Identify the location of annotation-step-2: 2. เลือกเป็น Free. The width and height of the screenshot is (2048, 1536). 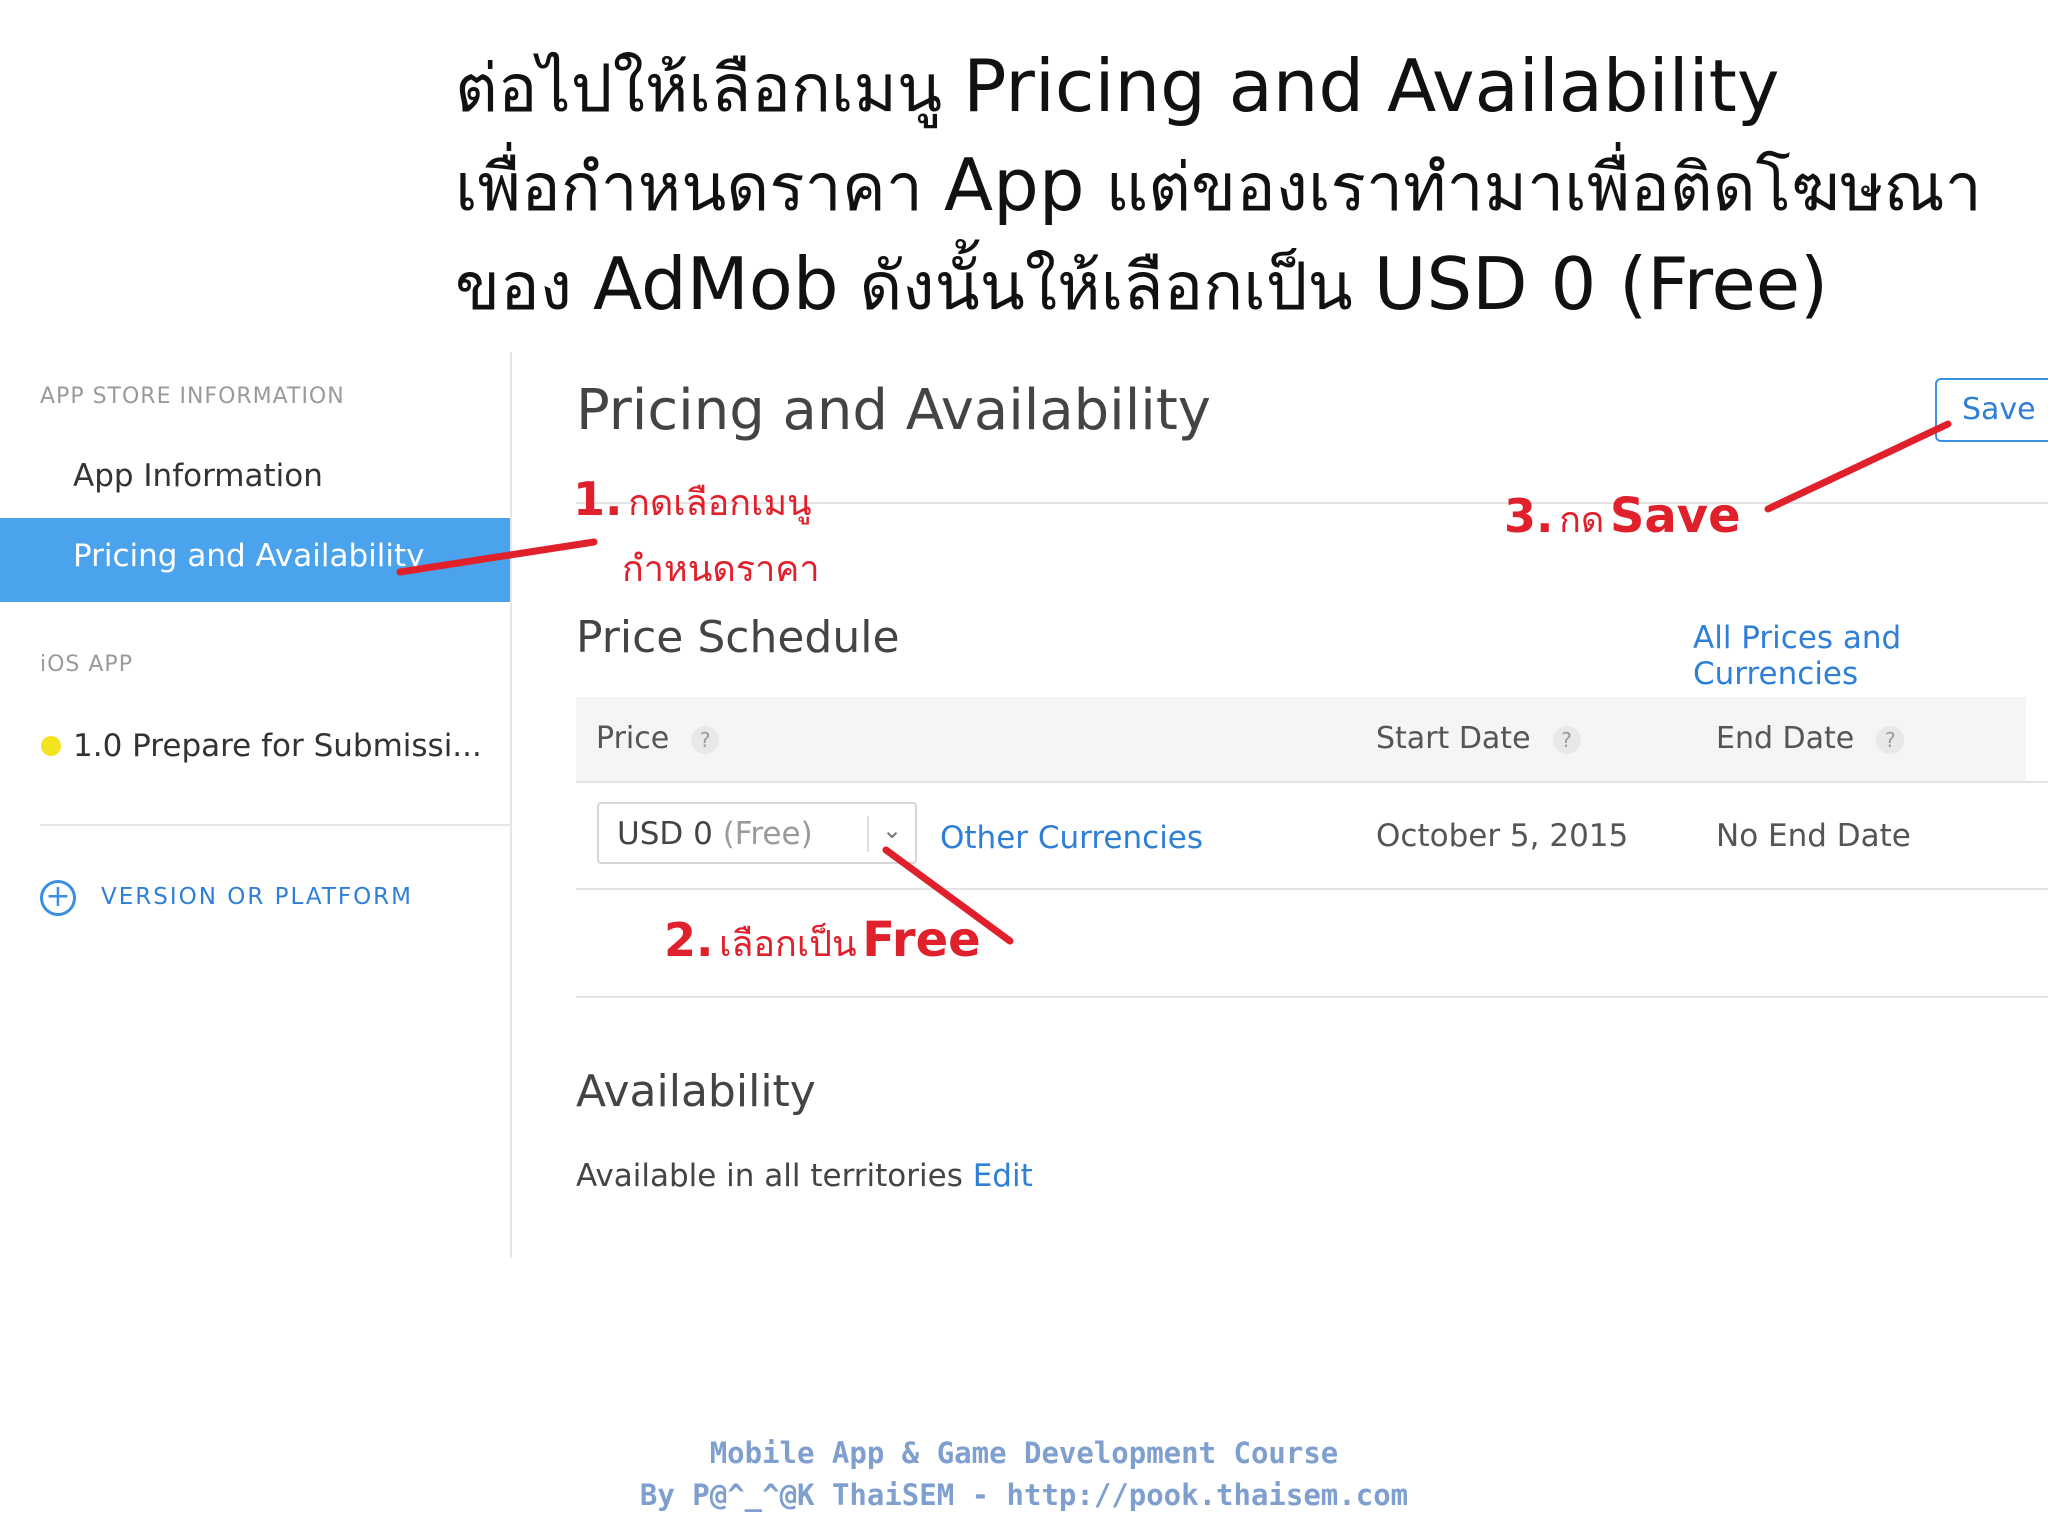
(822, 940).